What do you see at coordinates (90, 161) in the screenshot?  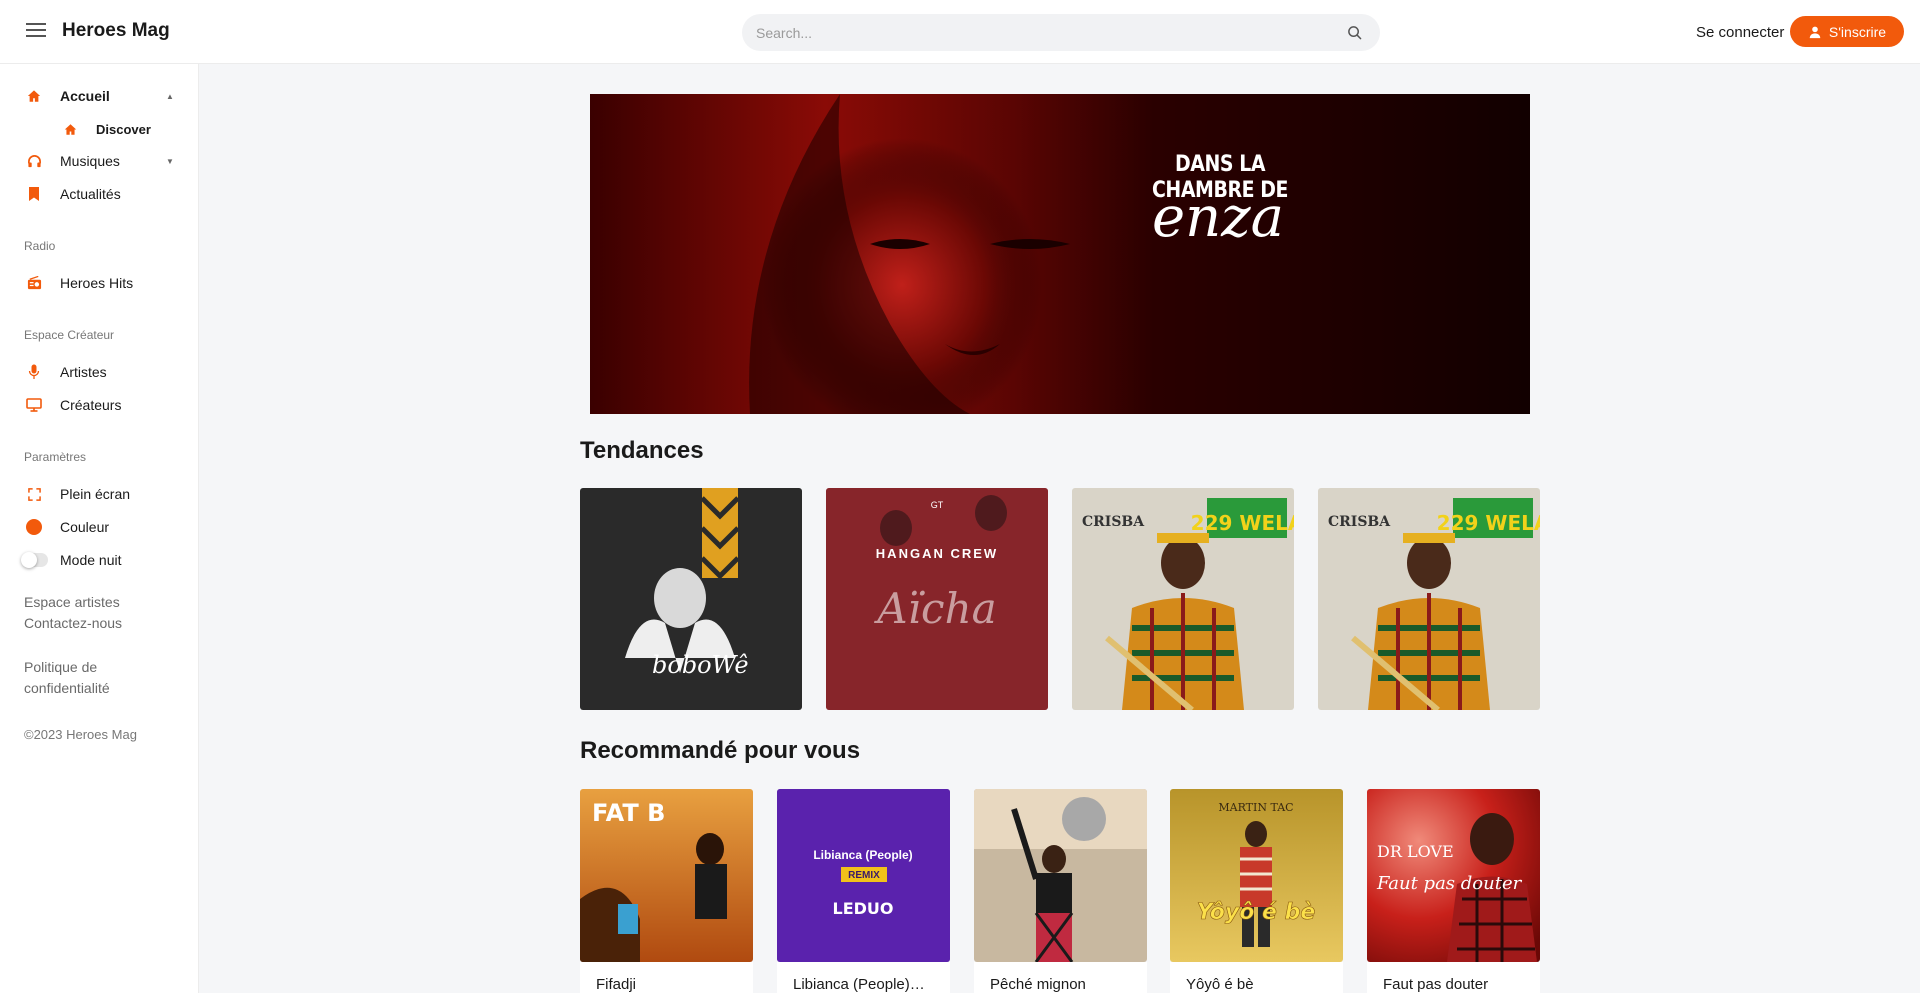 I see `sidebar-item-label: Musiques` at bounding box center [90, 161].